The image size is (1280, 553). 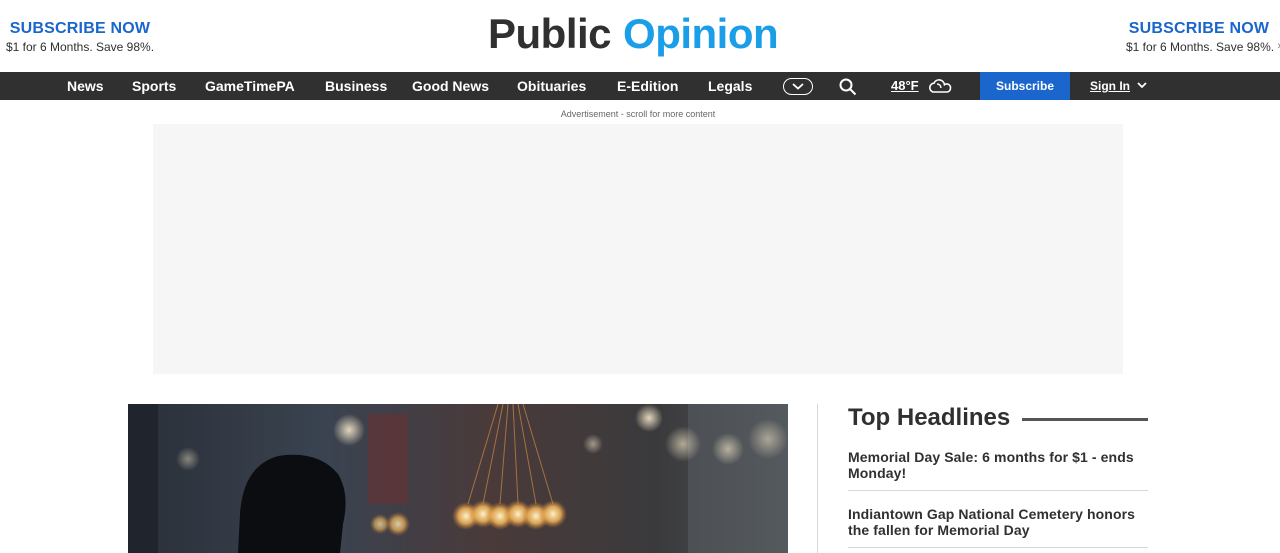 I want to click on nav-item-sports: Sports, so click(x=154, y=86).